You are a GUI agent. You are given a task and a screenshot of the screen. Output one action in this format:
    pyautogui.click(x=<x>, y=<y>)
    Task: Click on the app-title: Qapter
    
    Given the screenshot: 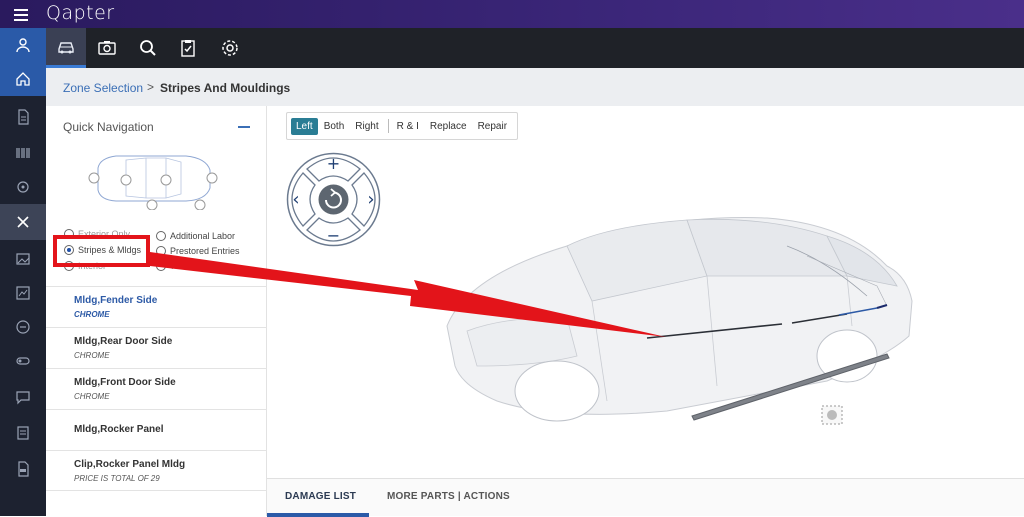 What is the action you would take?
    pyautogui.click(x=80, y=13)
    